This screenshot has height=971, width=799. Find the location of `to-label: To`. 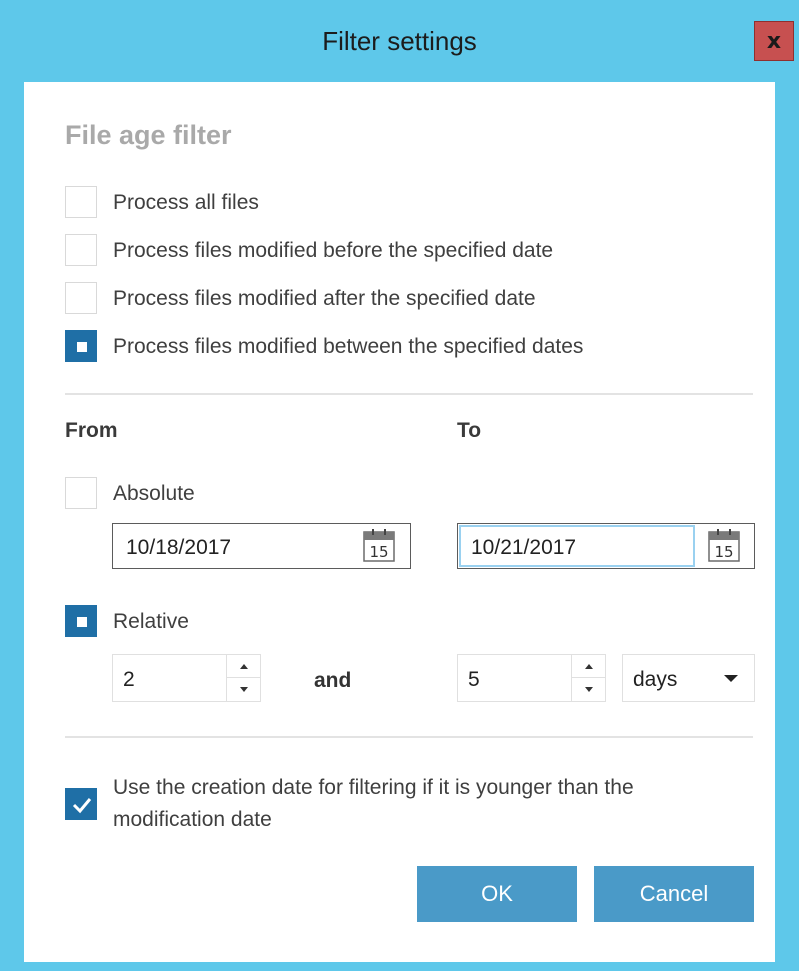

to-label: To is located at coordinates (469, 430).